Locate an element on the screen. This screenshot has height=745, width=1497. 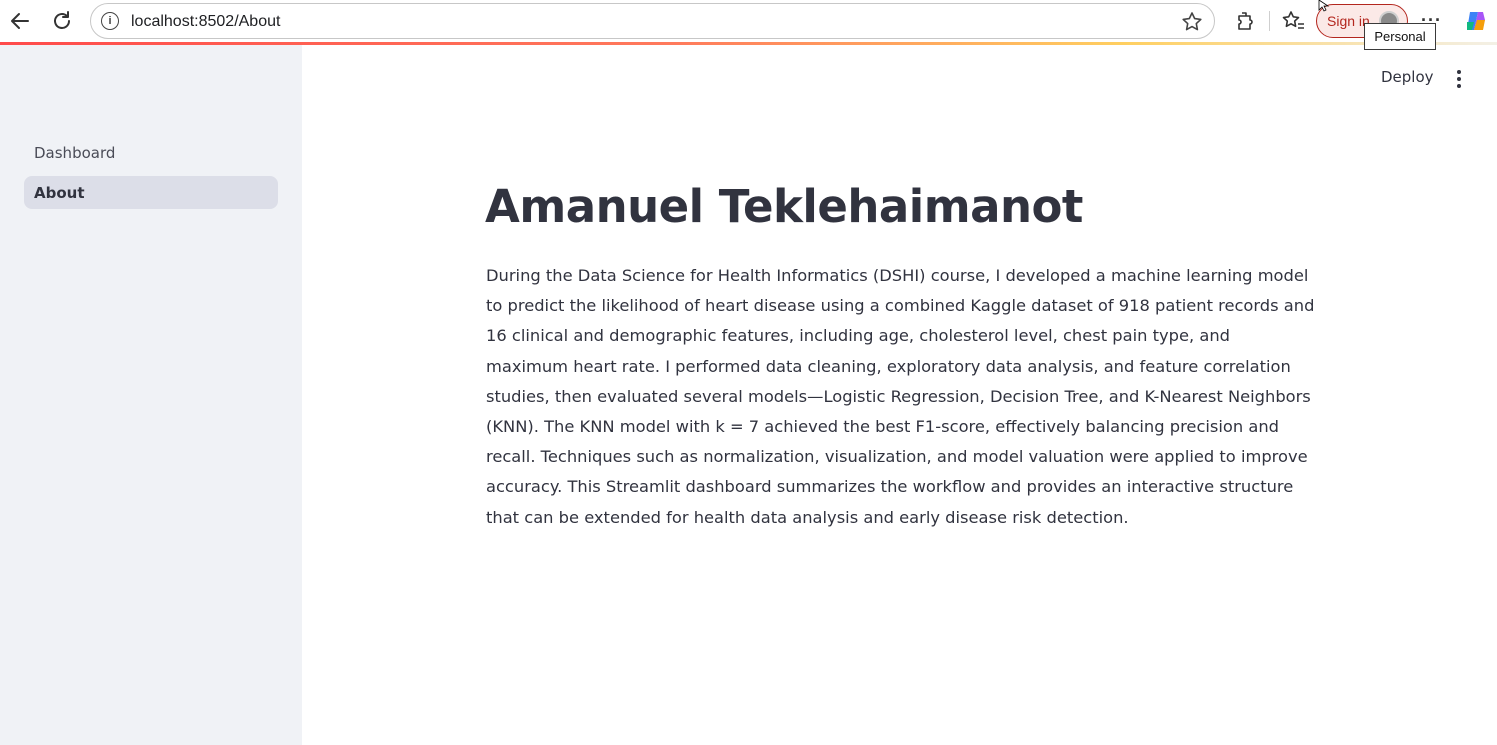
toolbar-divider is located at coordinates (1269, 21).